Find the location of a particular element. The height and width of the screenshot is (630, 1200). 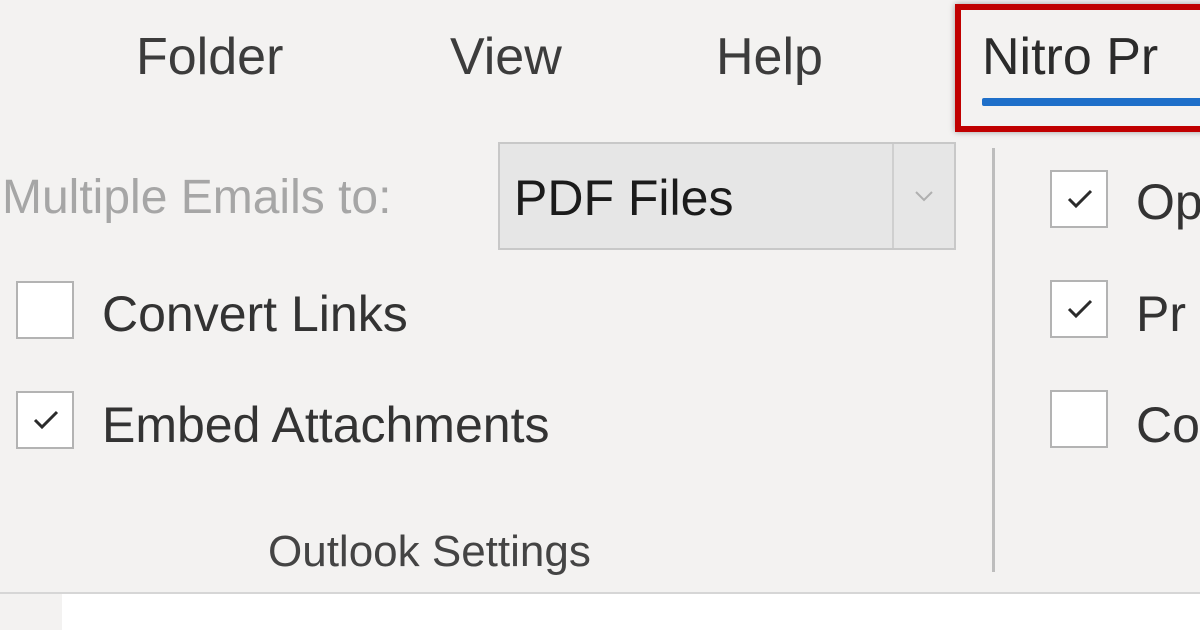

tab-view: View is located at coordinates (506, 57).